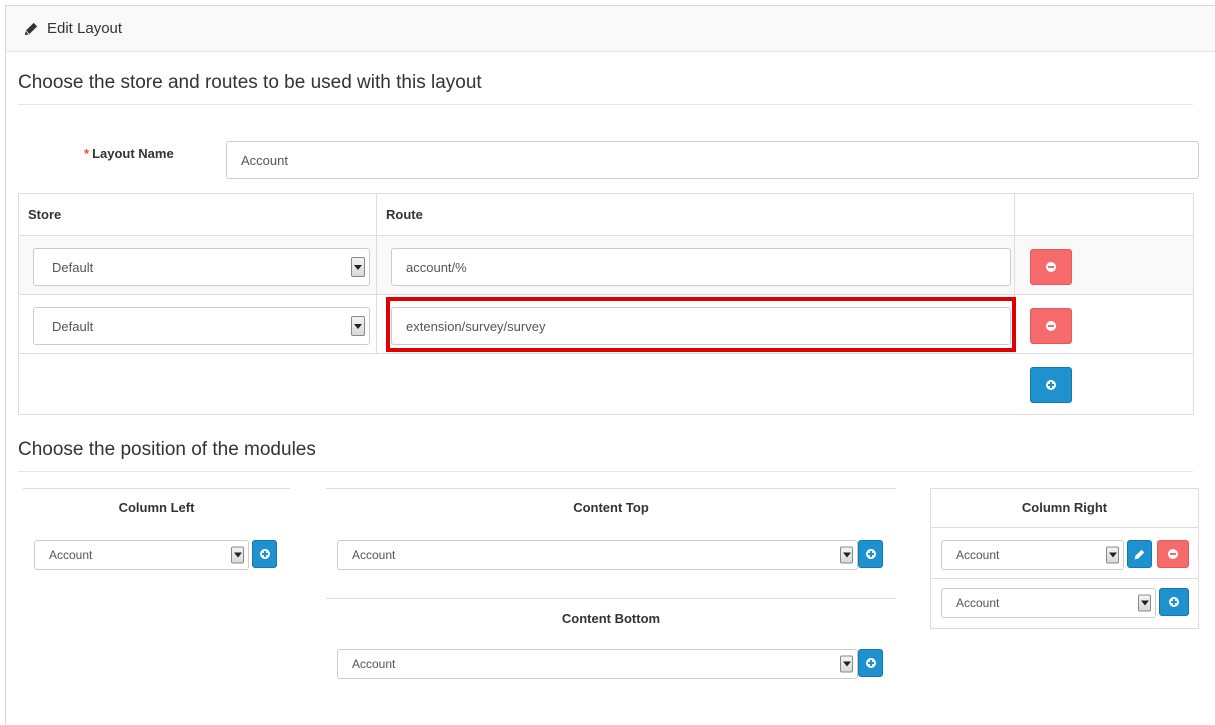  I want to click on content-bottom-select: Account, so click(597, 664).